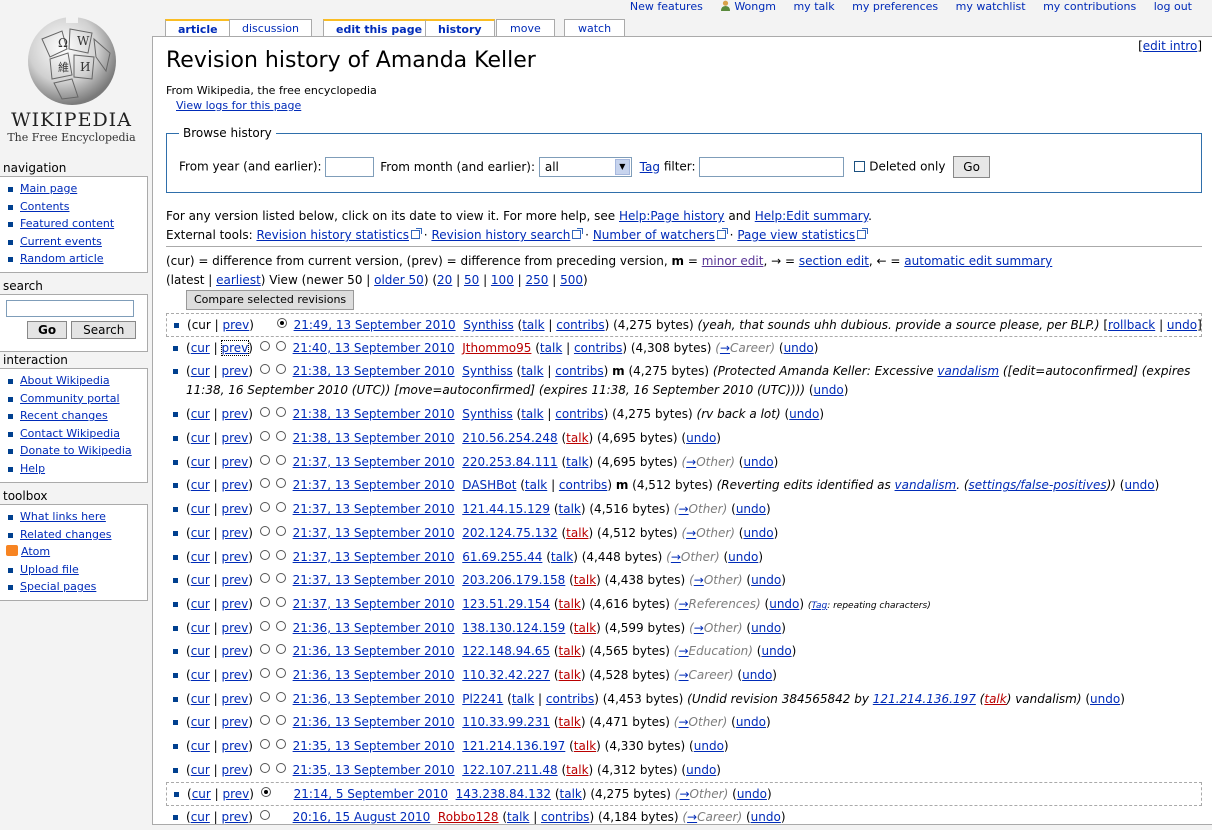 The height and width of the screenshot is (830, 1212). Describe the element at coordinates (513, 746) in the screenshot. I see `user-link: 121.214.136.197` at that location.